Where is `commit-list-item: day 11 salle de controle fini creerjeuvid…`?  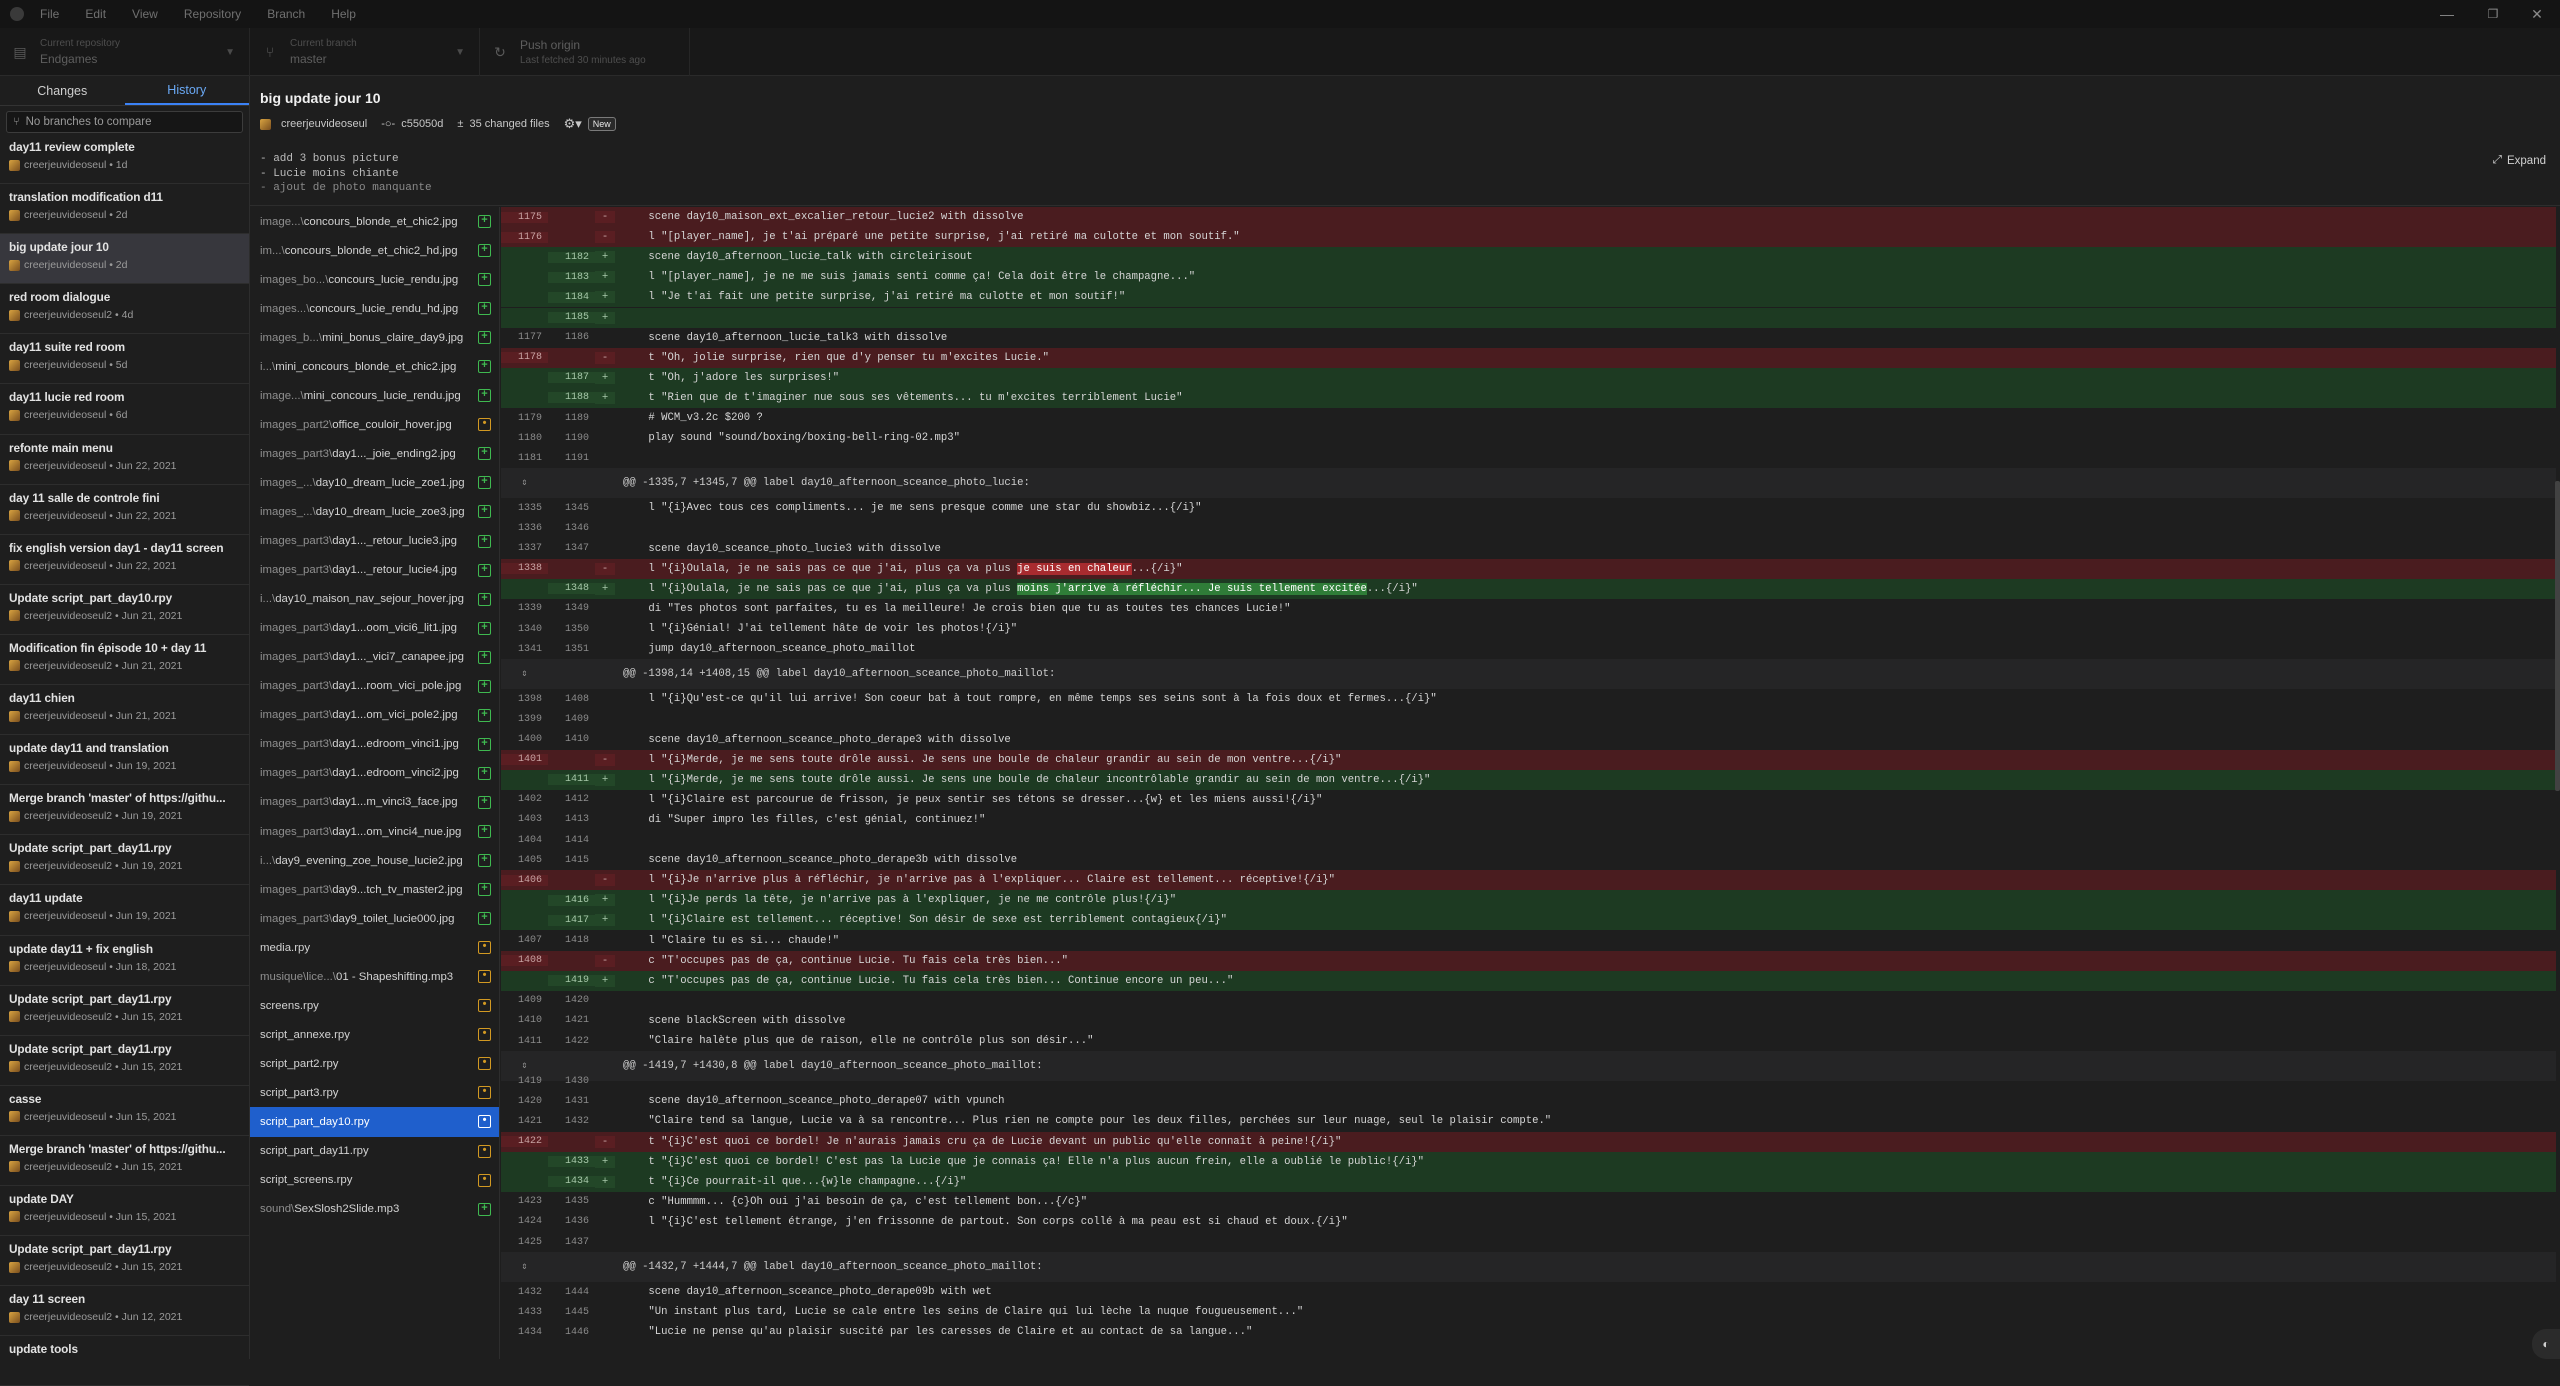 commit-list-item: day 11 salle de controle fini creerjeuvid… is located at coordinates (124, 510).